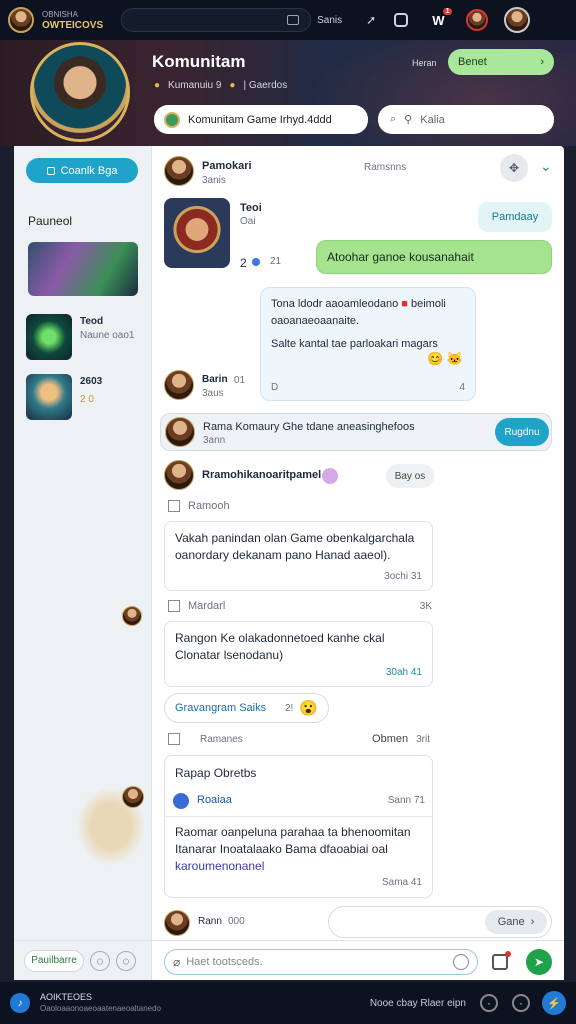 This screenshot has height=1024, width=576. I want to click on sidebar-item-teod: Teod Naune oao1, so click(86, 337).